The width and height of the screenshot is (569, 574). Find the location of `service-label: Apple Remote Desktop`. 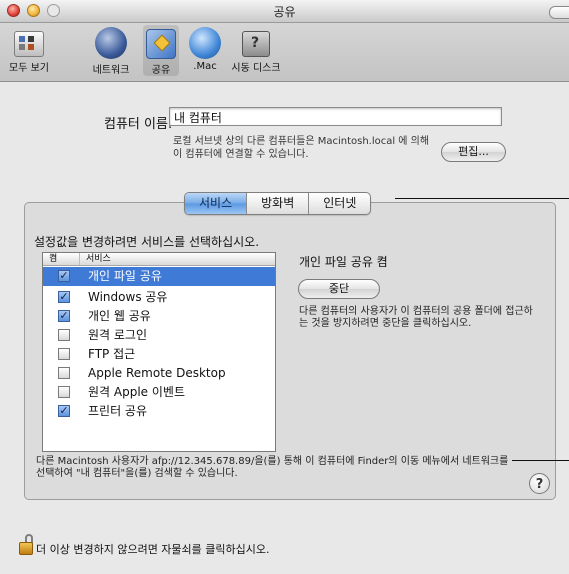

service-label: Apple Remote Desktop is located at coordinates (157, 373).